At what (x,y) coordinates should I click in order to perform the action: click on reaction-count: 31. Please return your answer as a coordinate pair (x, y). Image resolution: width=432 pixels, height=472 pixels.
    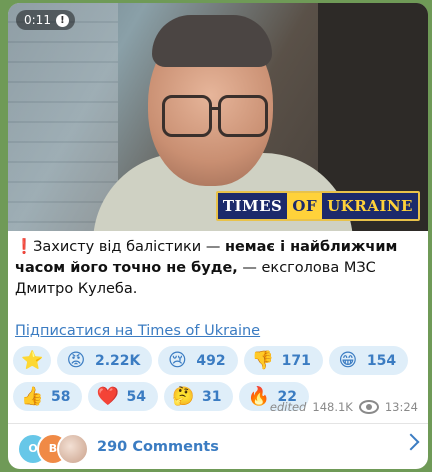
    Looking at the image, I should click on (211, 396).